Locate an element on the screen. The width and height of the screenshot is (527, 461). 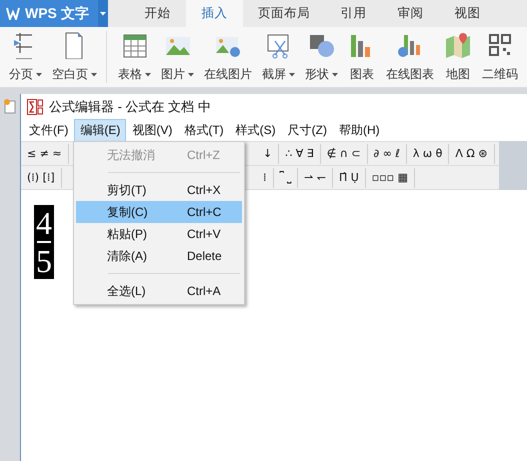
fraction: 4 5 is located at coordinates (44, 242).